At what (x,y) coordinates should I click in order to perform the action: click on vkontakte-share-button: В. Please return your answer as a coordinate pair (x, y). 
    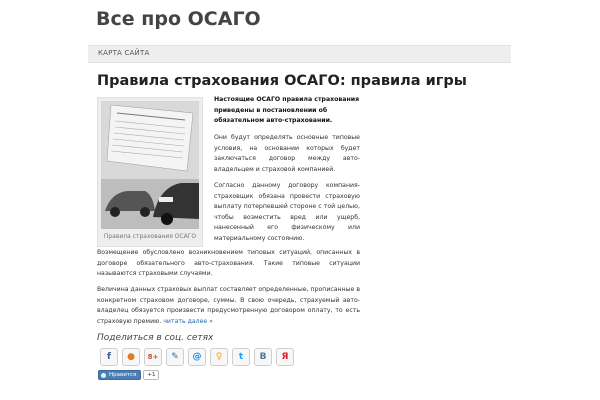
    Looking at the image, I should click on (263, 357).